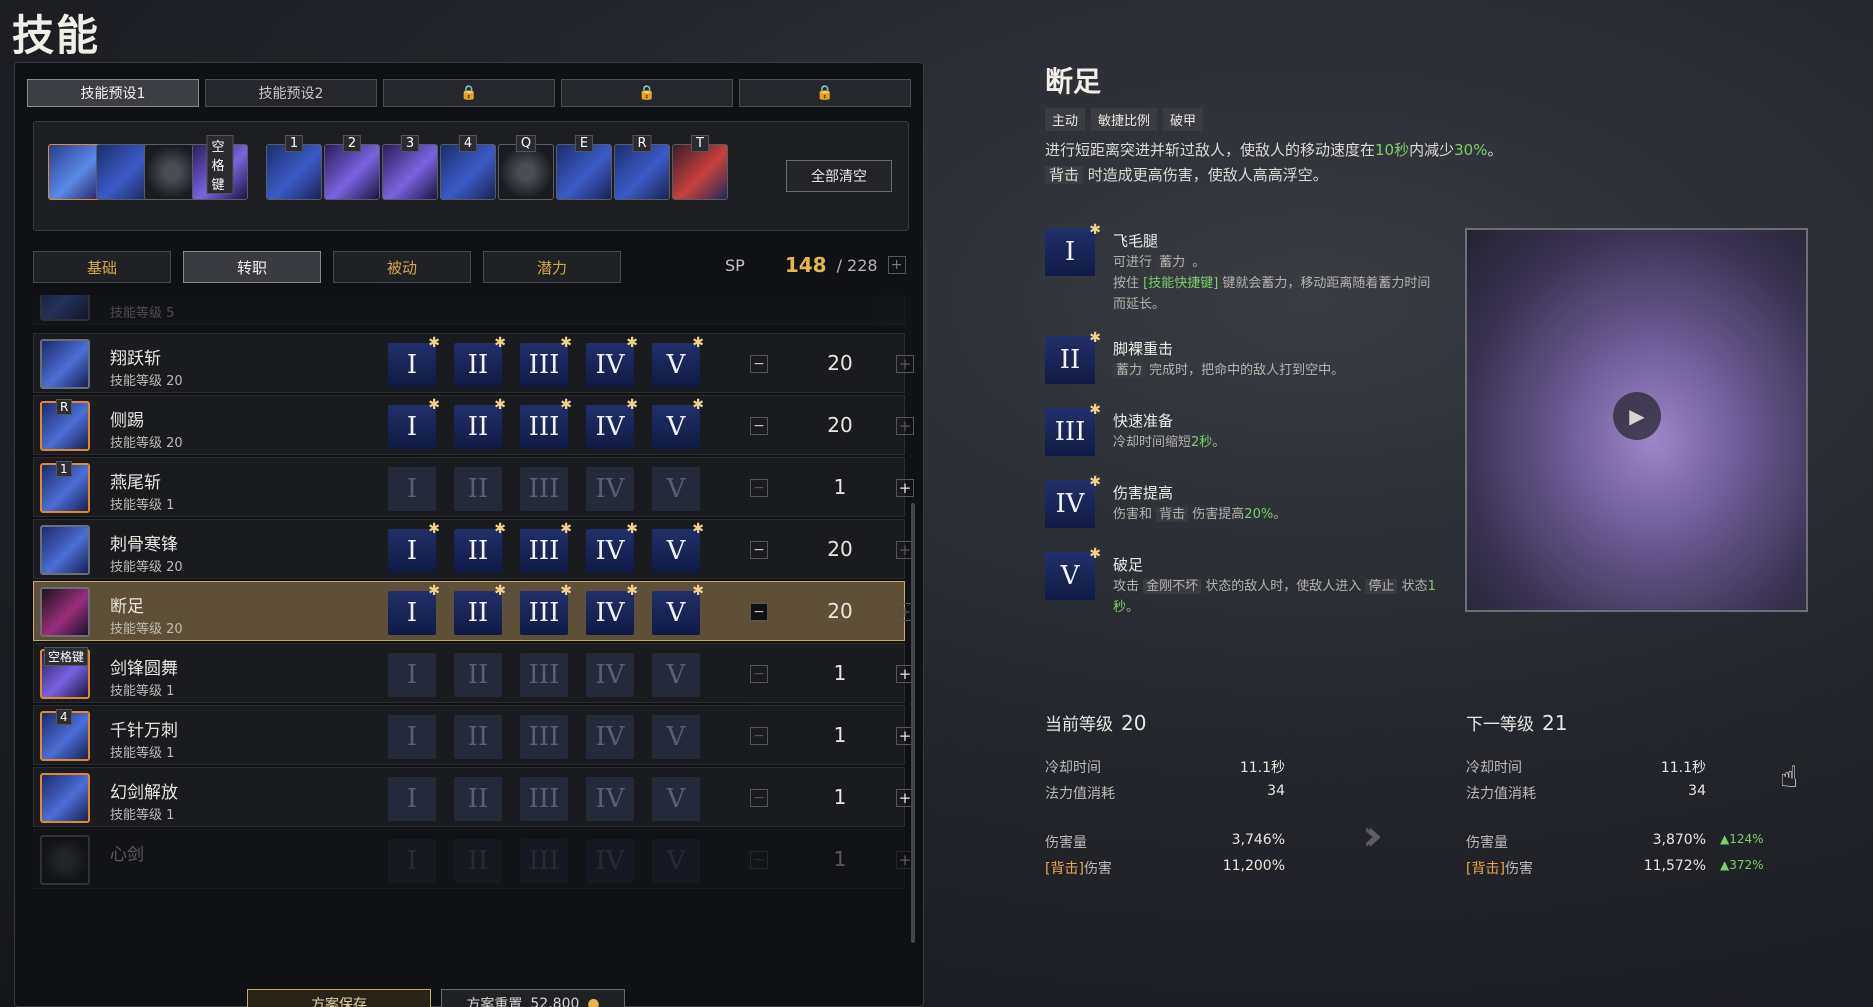  I want to click on tab-passive: 被动, so click(402, 267).